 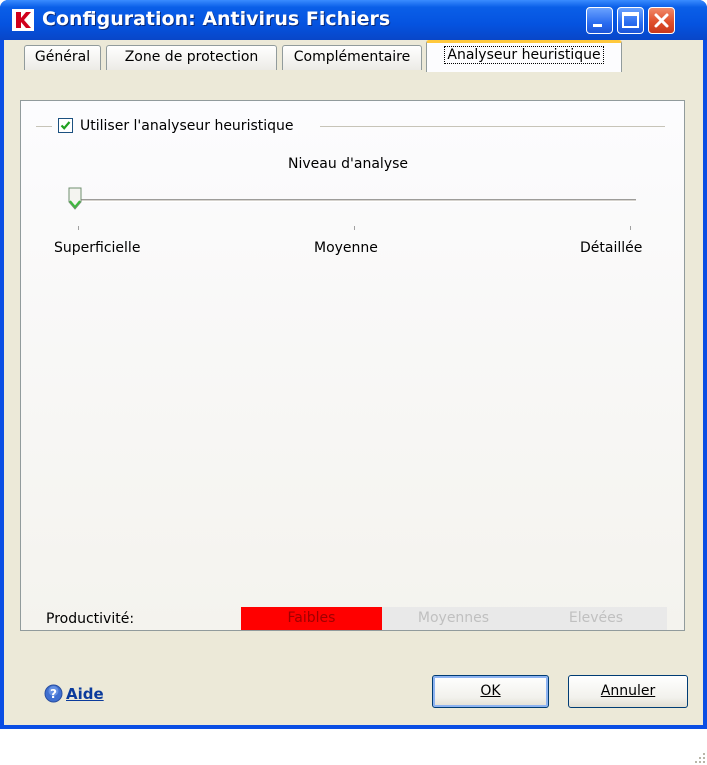 I want to click on close-icon, so click(x=661, y=20).